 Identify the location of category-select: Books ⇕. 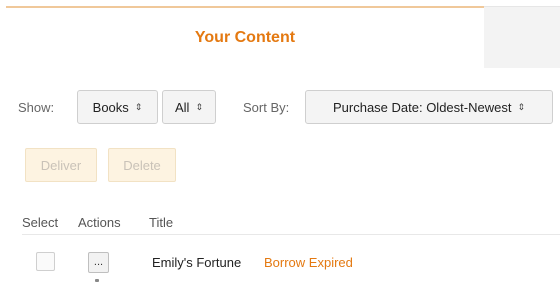
(117, 107).